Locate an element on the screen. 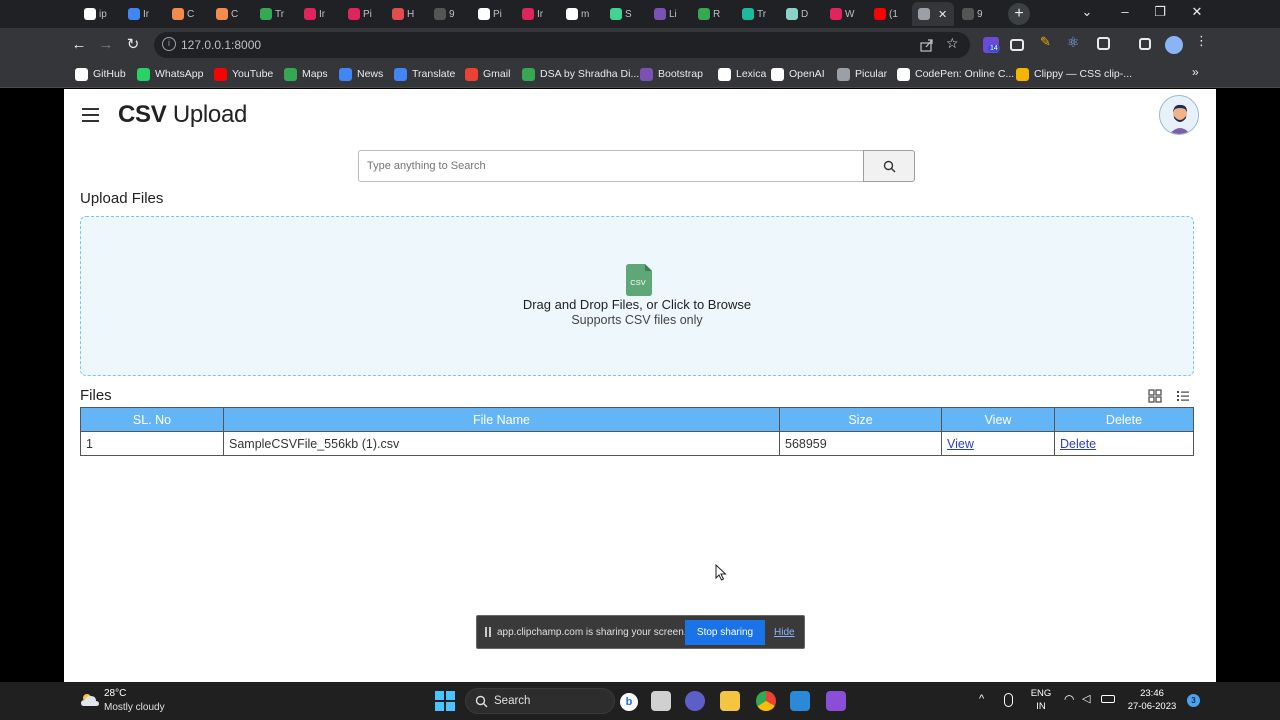 The width and height of the screenshot is (1280, 720). close-window-icon: ✕ is located at coordinates (1197, 12).